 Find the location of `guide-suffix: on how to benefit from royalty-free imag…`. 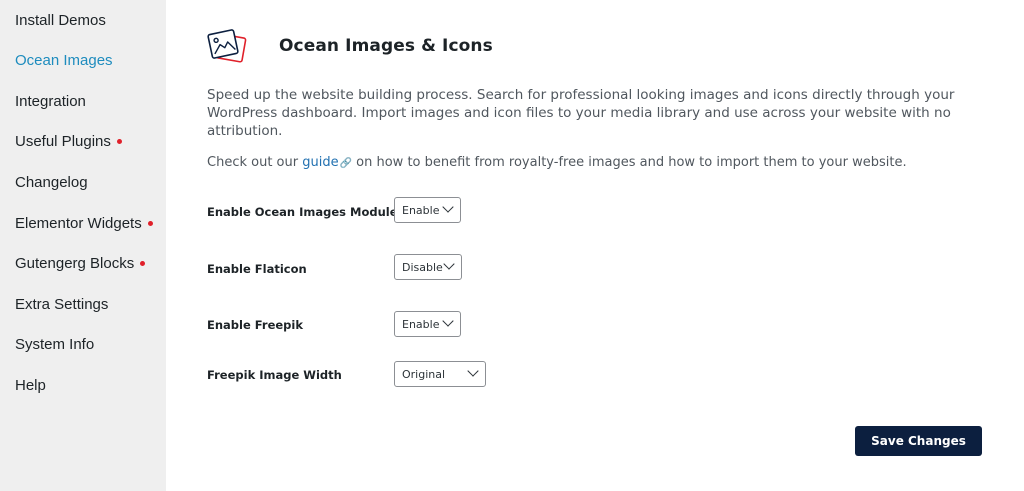

guide-suffix: on how to benefit from royalty-free imag… is located at coordinates (629, 162).